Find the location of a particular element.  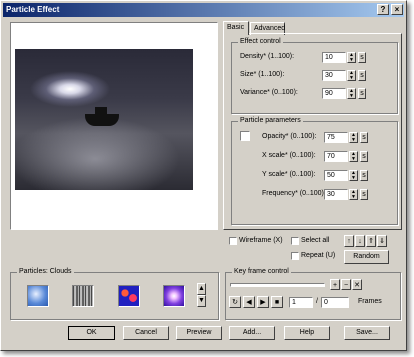

keyframe-slider is located at coordinates (277, 285).